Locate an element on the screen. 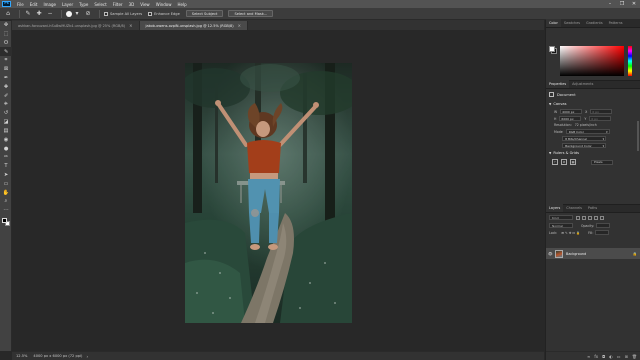 Image resolution: width=640 pixels, height=360 pixels. move-icon: ✥ is located at coordinates (6, 25).